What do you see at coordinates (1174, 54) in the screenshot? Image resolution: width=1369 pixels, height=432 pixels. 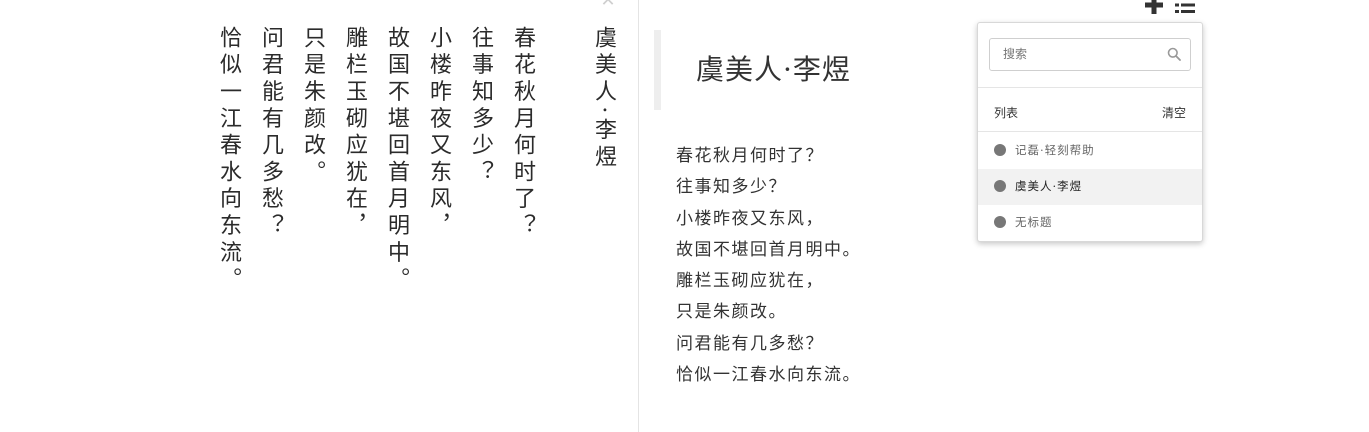 I see `search-icon` at bounding box center [1174, 54].